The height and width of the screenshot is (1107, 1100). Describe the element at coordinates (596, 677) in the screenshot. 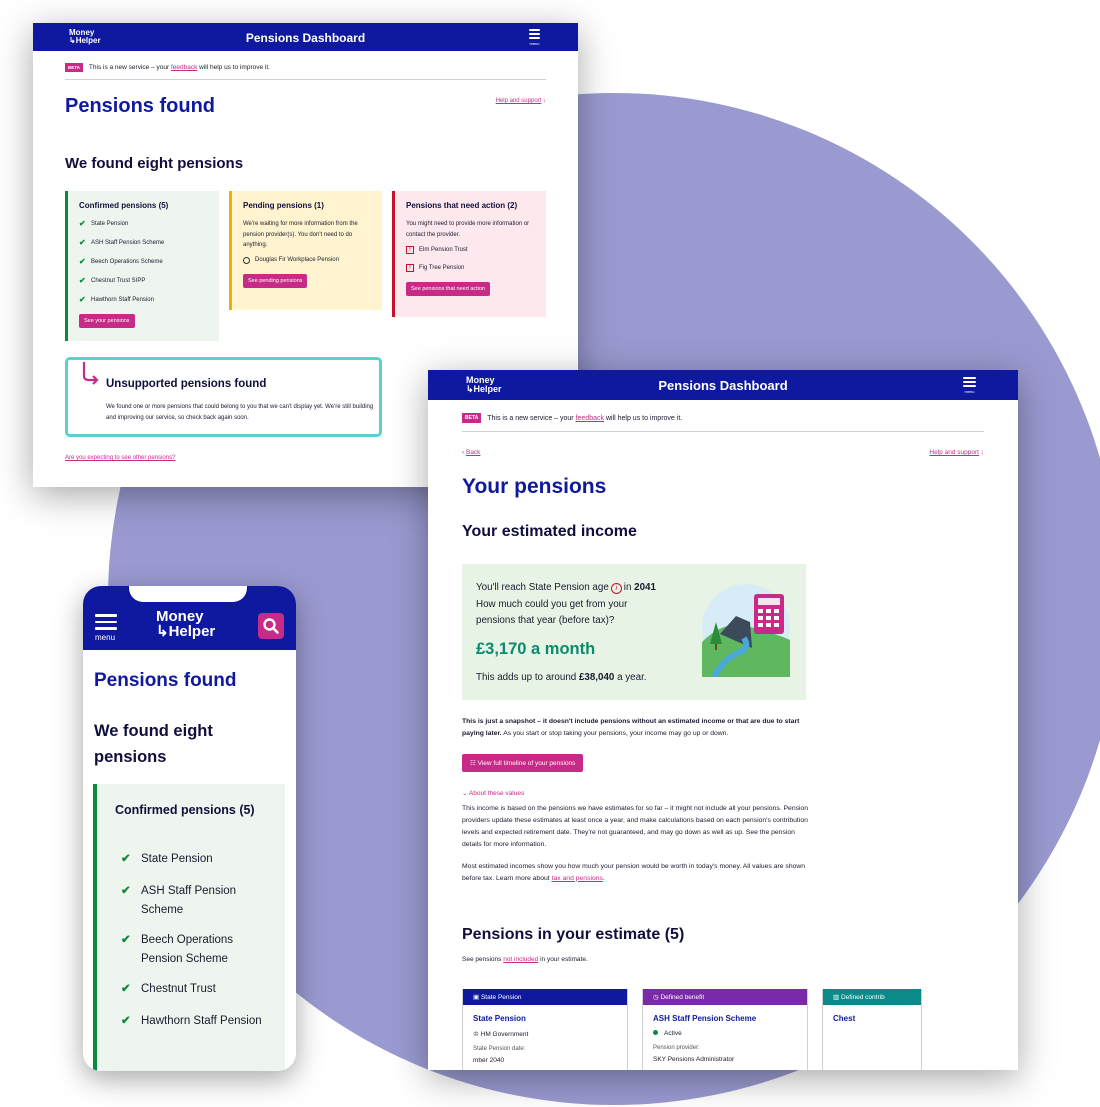

I see `yearly-amount: £38,040` at that location.